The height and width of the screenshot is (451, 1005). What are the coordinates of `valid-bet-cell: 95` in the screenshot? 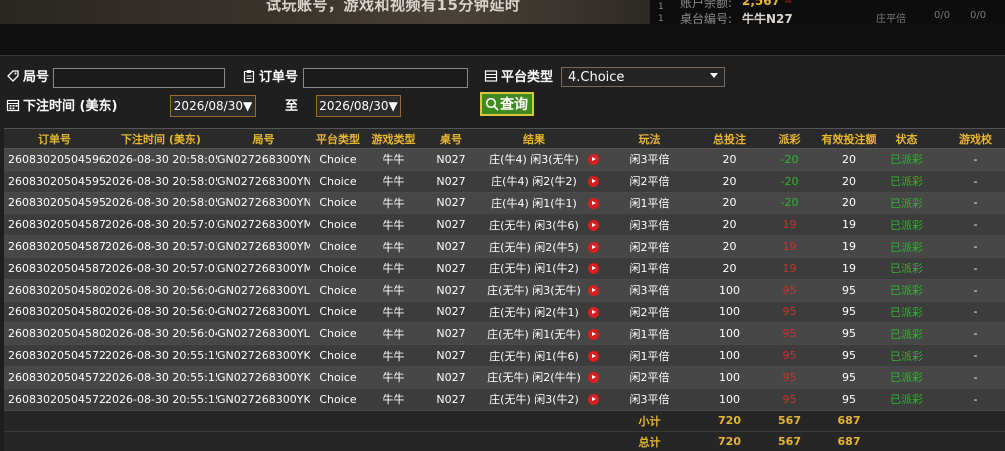 It's located at (849, 377).